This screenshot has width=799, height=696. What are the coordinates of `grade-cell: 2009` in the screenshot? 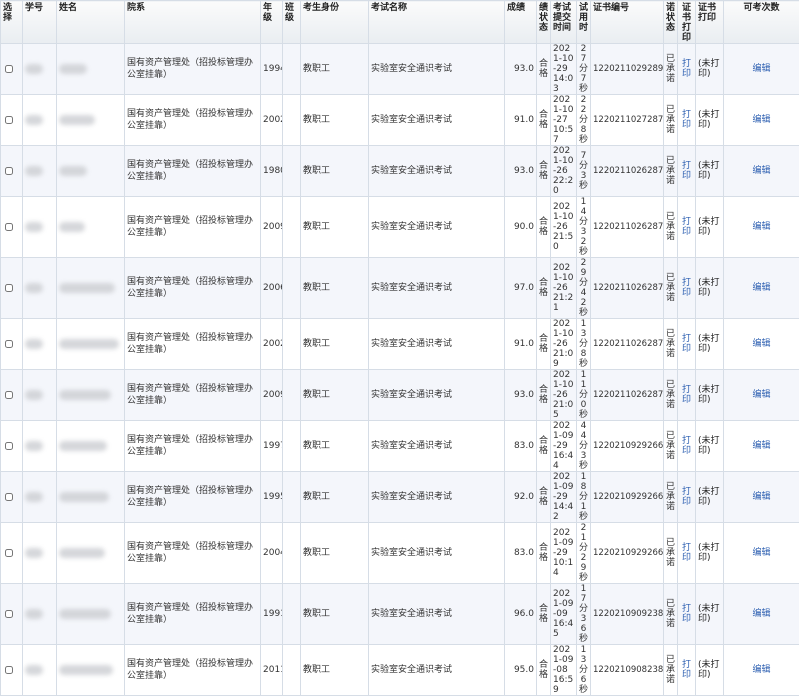 It's located at (272, 227).